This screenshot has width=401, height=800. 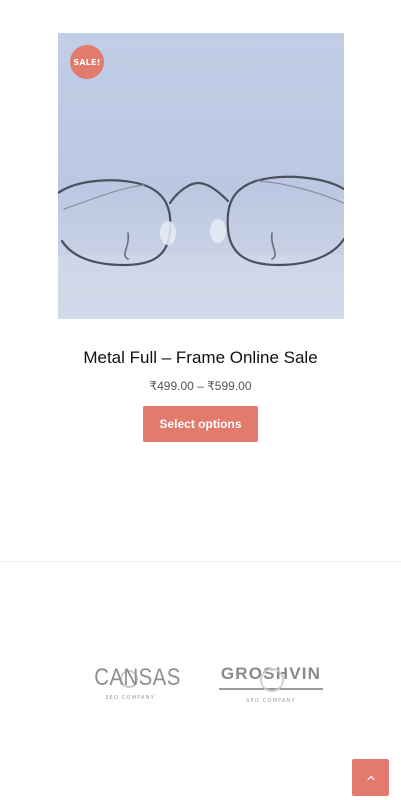 I want to click on chevron-up-icon, so click(x=370, y=777).